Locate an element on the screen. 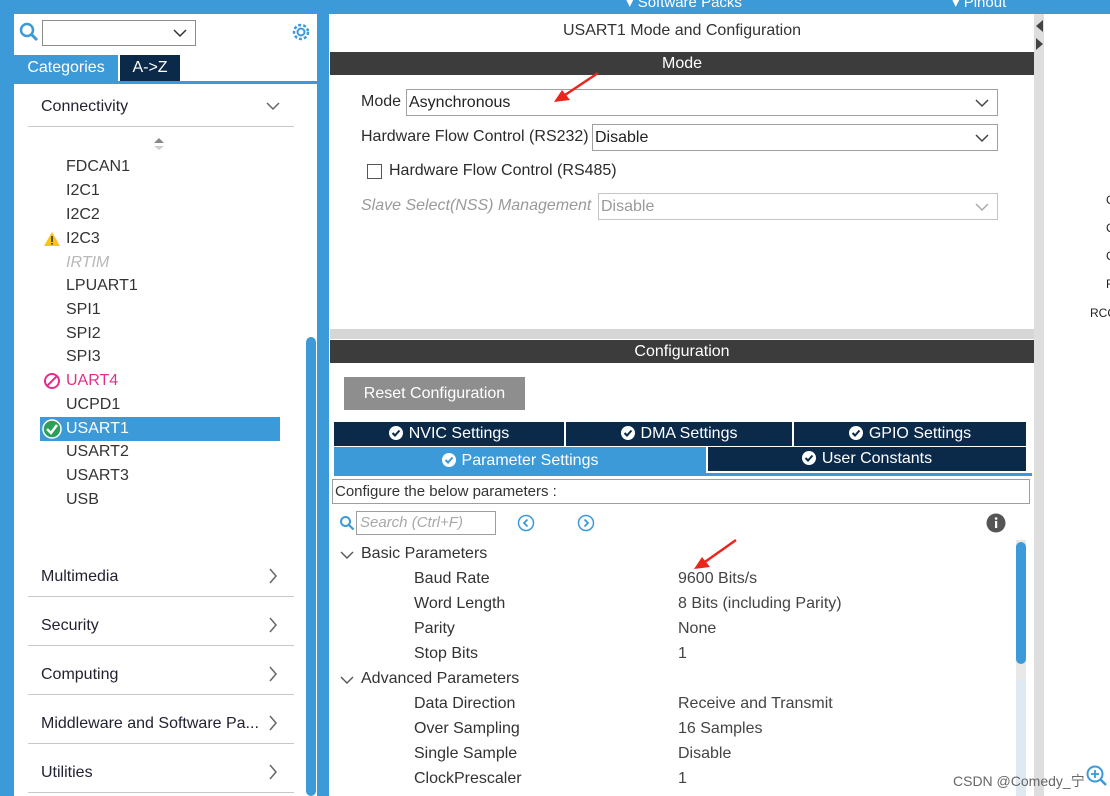 Image resolution: width=1110 pixels, height=796 pixels. category-connectivity: Connectivity is located at coordinates (161, 107).